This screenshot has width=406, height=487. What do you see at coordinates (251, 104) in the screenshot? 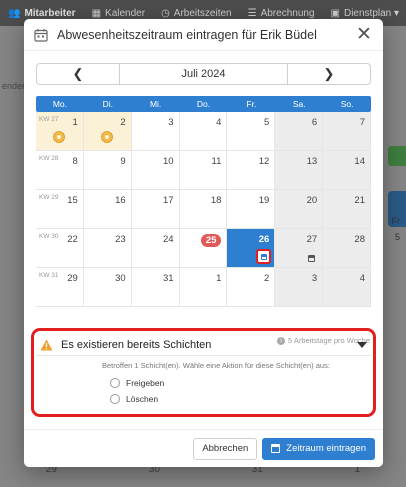
I see `weekday-label: Fr.` at bounding box center [251, 104].